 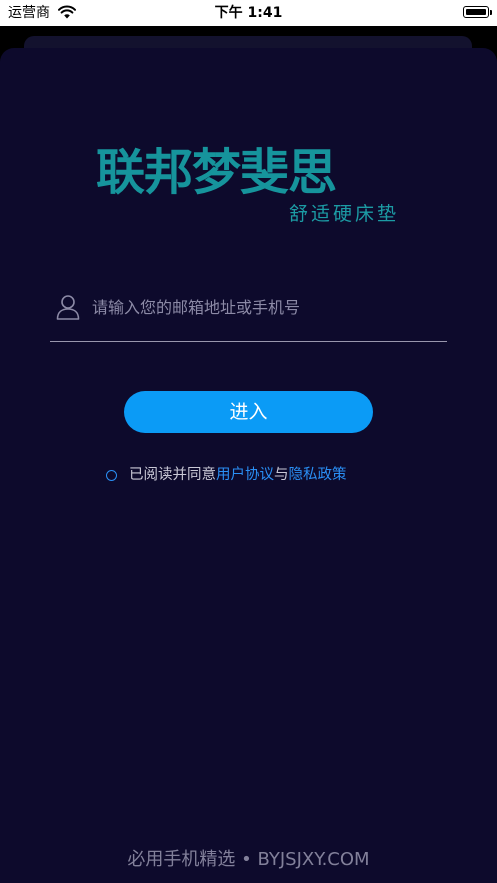 I want to click on enter-button: 进入, so click(x=248, y=412).